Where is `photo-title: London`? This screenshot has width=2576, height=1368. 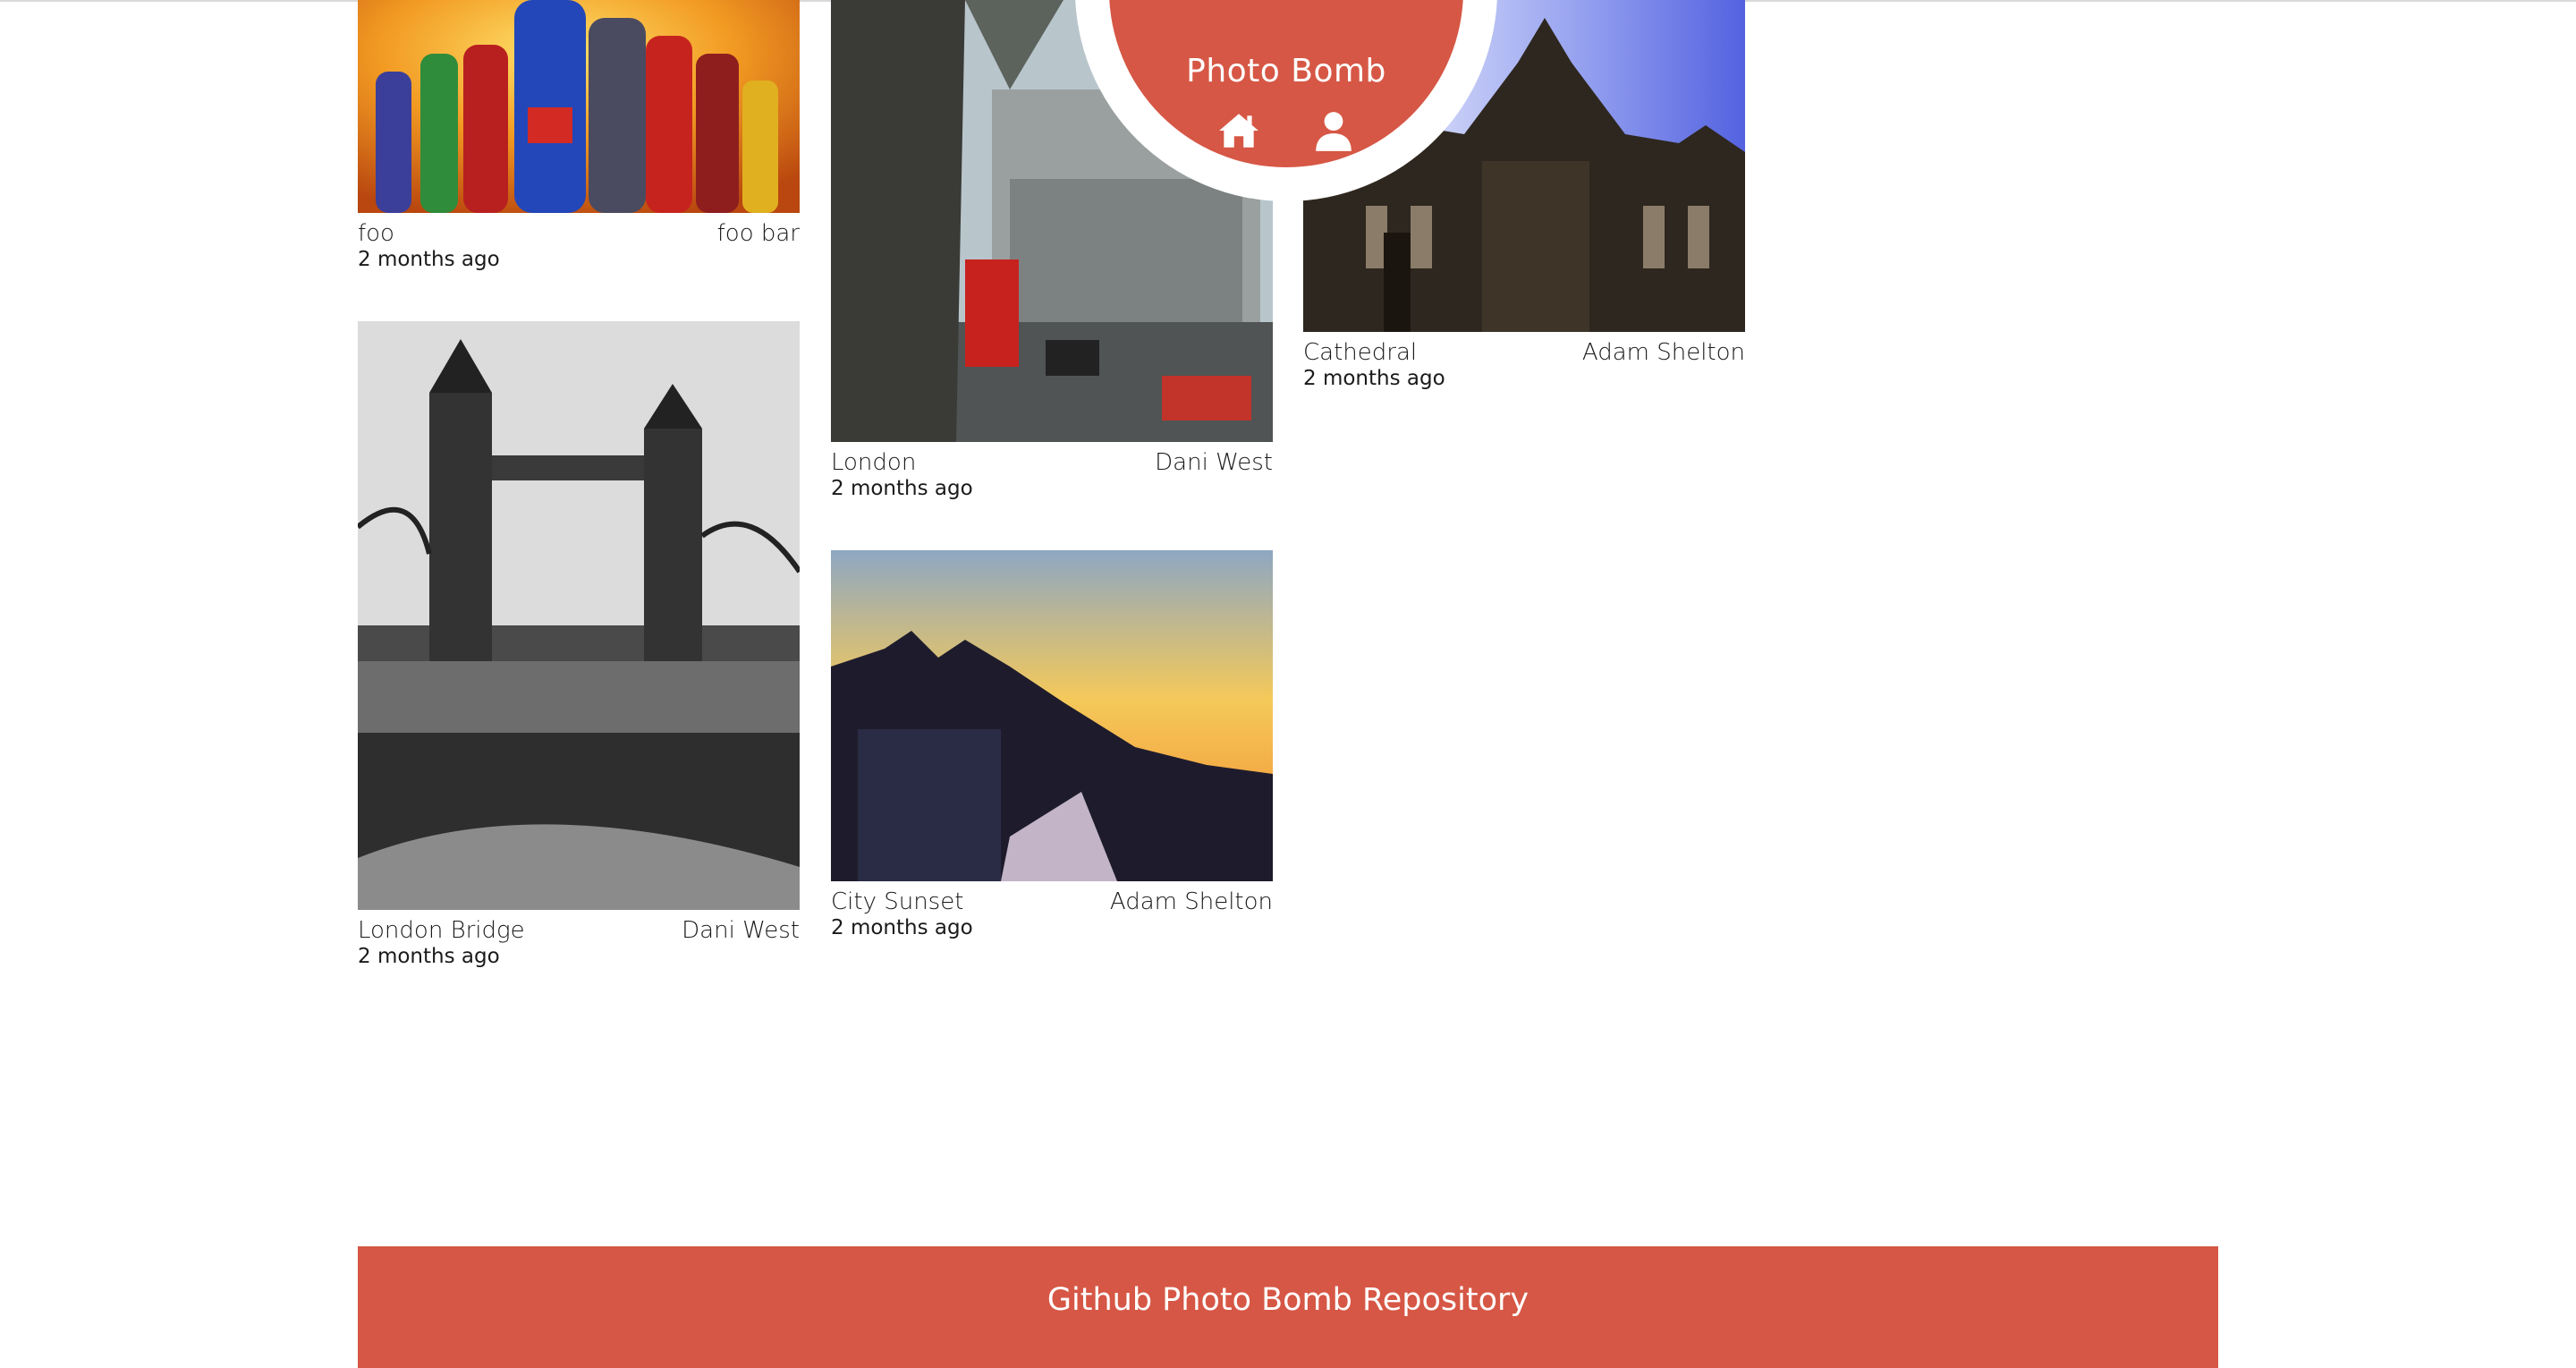 photo-title: London is located at coordinates (873, 462).